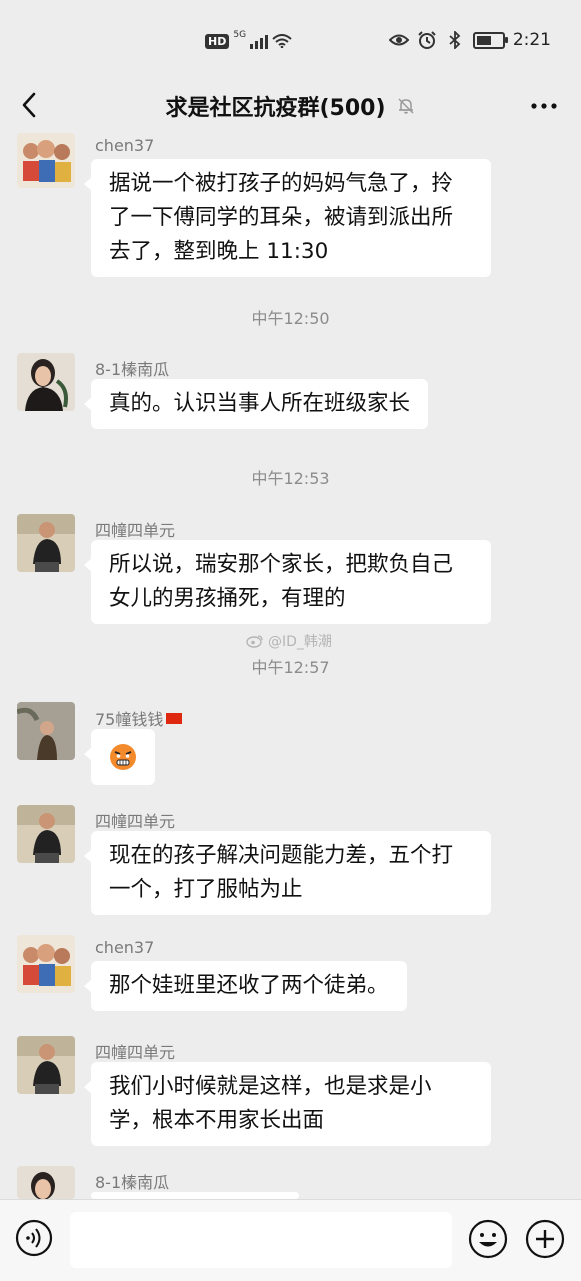 Image resolution: width=581 pixels, height=1281 pixels. What do you see at coordinates (290, 318) in the screenshot?
I see `timestamp: 中午12:50` at bounding box center [290, 318].